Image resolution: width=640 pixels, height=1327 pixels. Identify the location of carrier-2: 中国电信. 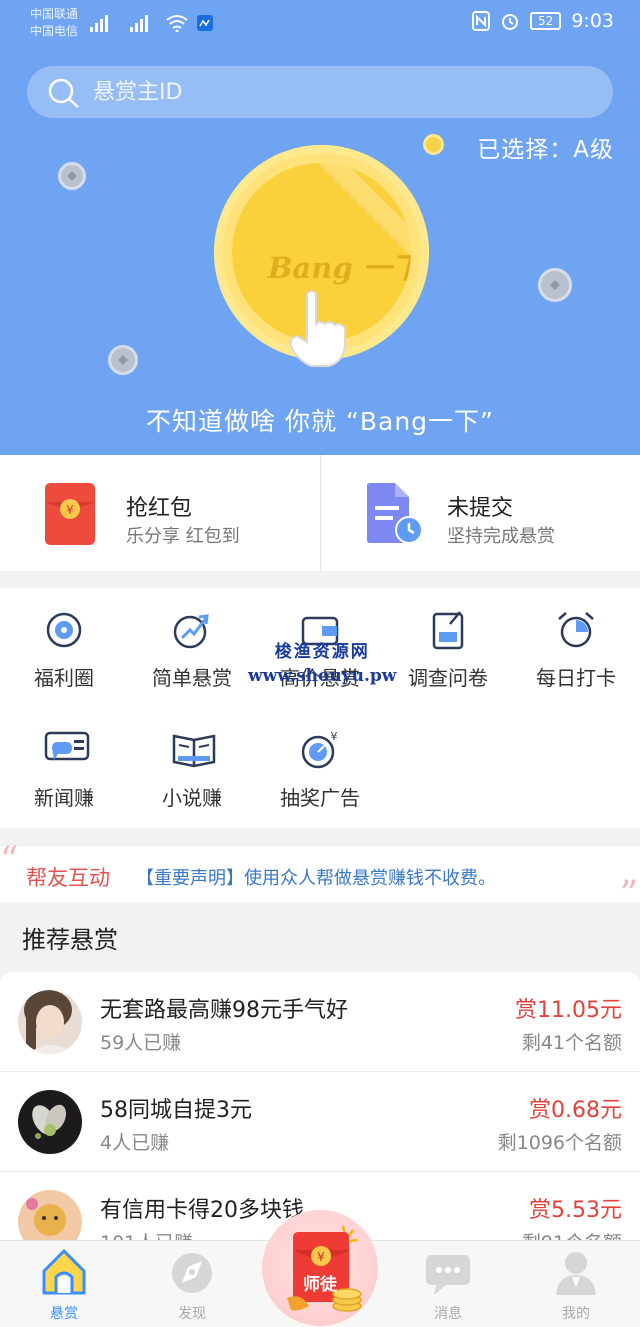
(54, 31).